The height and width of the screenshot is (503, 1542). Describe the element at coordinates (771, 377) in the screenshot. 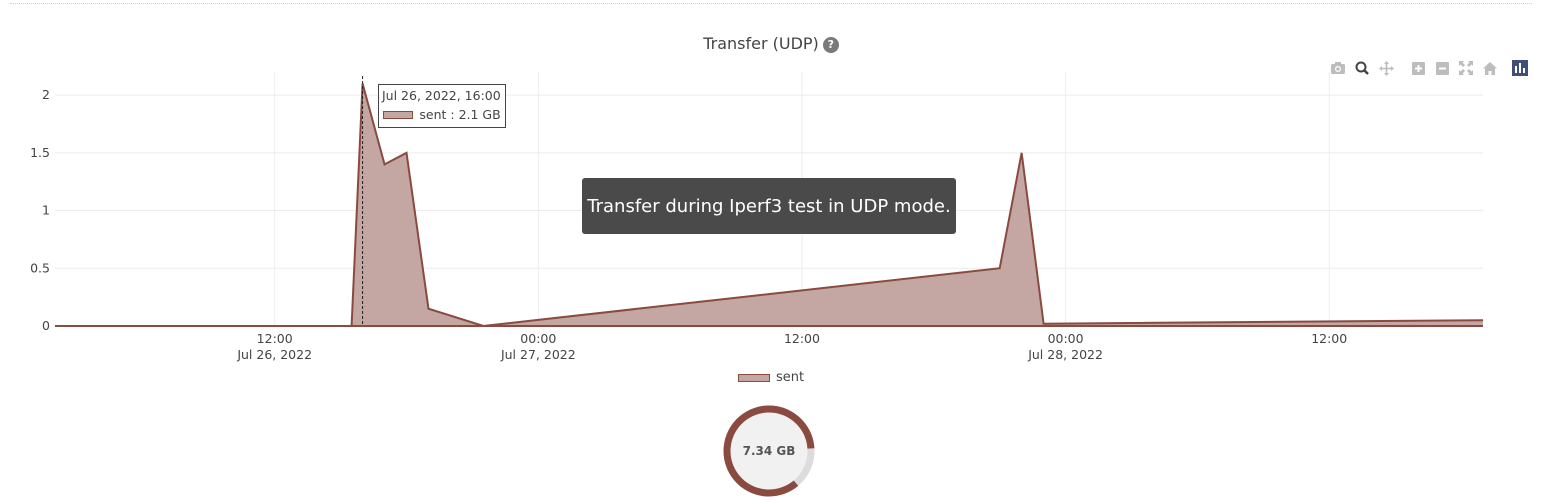

I see `legend: sent` at that location.